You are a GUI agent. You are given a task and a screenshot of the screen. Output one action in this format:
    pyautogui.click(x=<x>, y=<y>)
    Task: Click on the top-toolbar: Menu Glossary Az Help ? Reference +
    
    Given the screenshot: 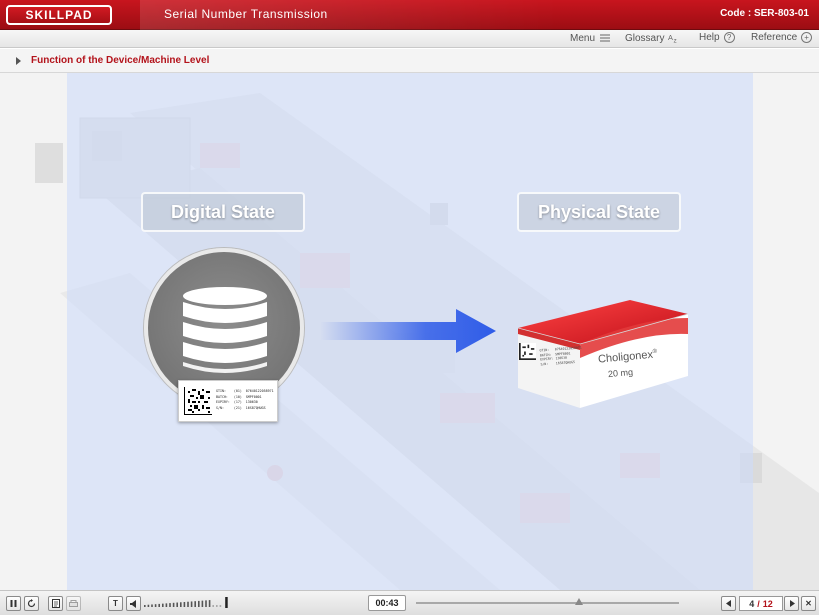 What is the action you would take?
    pyautogui.click(x=409, y=39)
    